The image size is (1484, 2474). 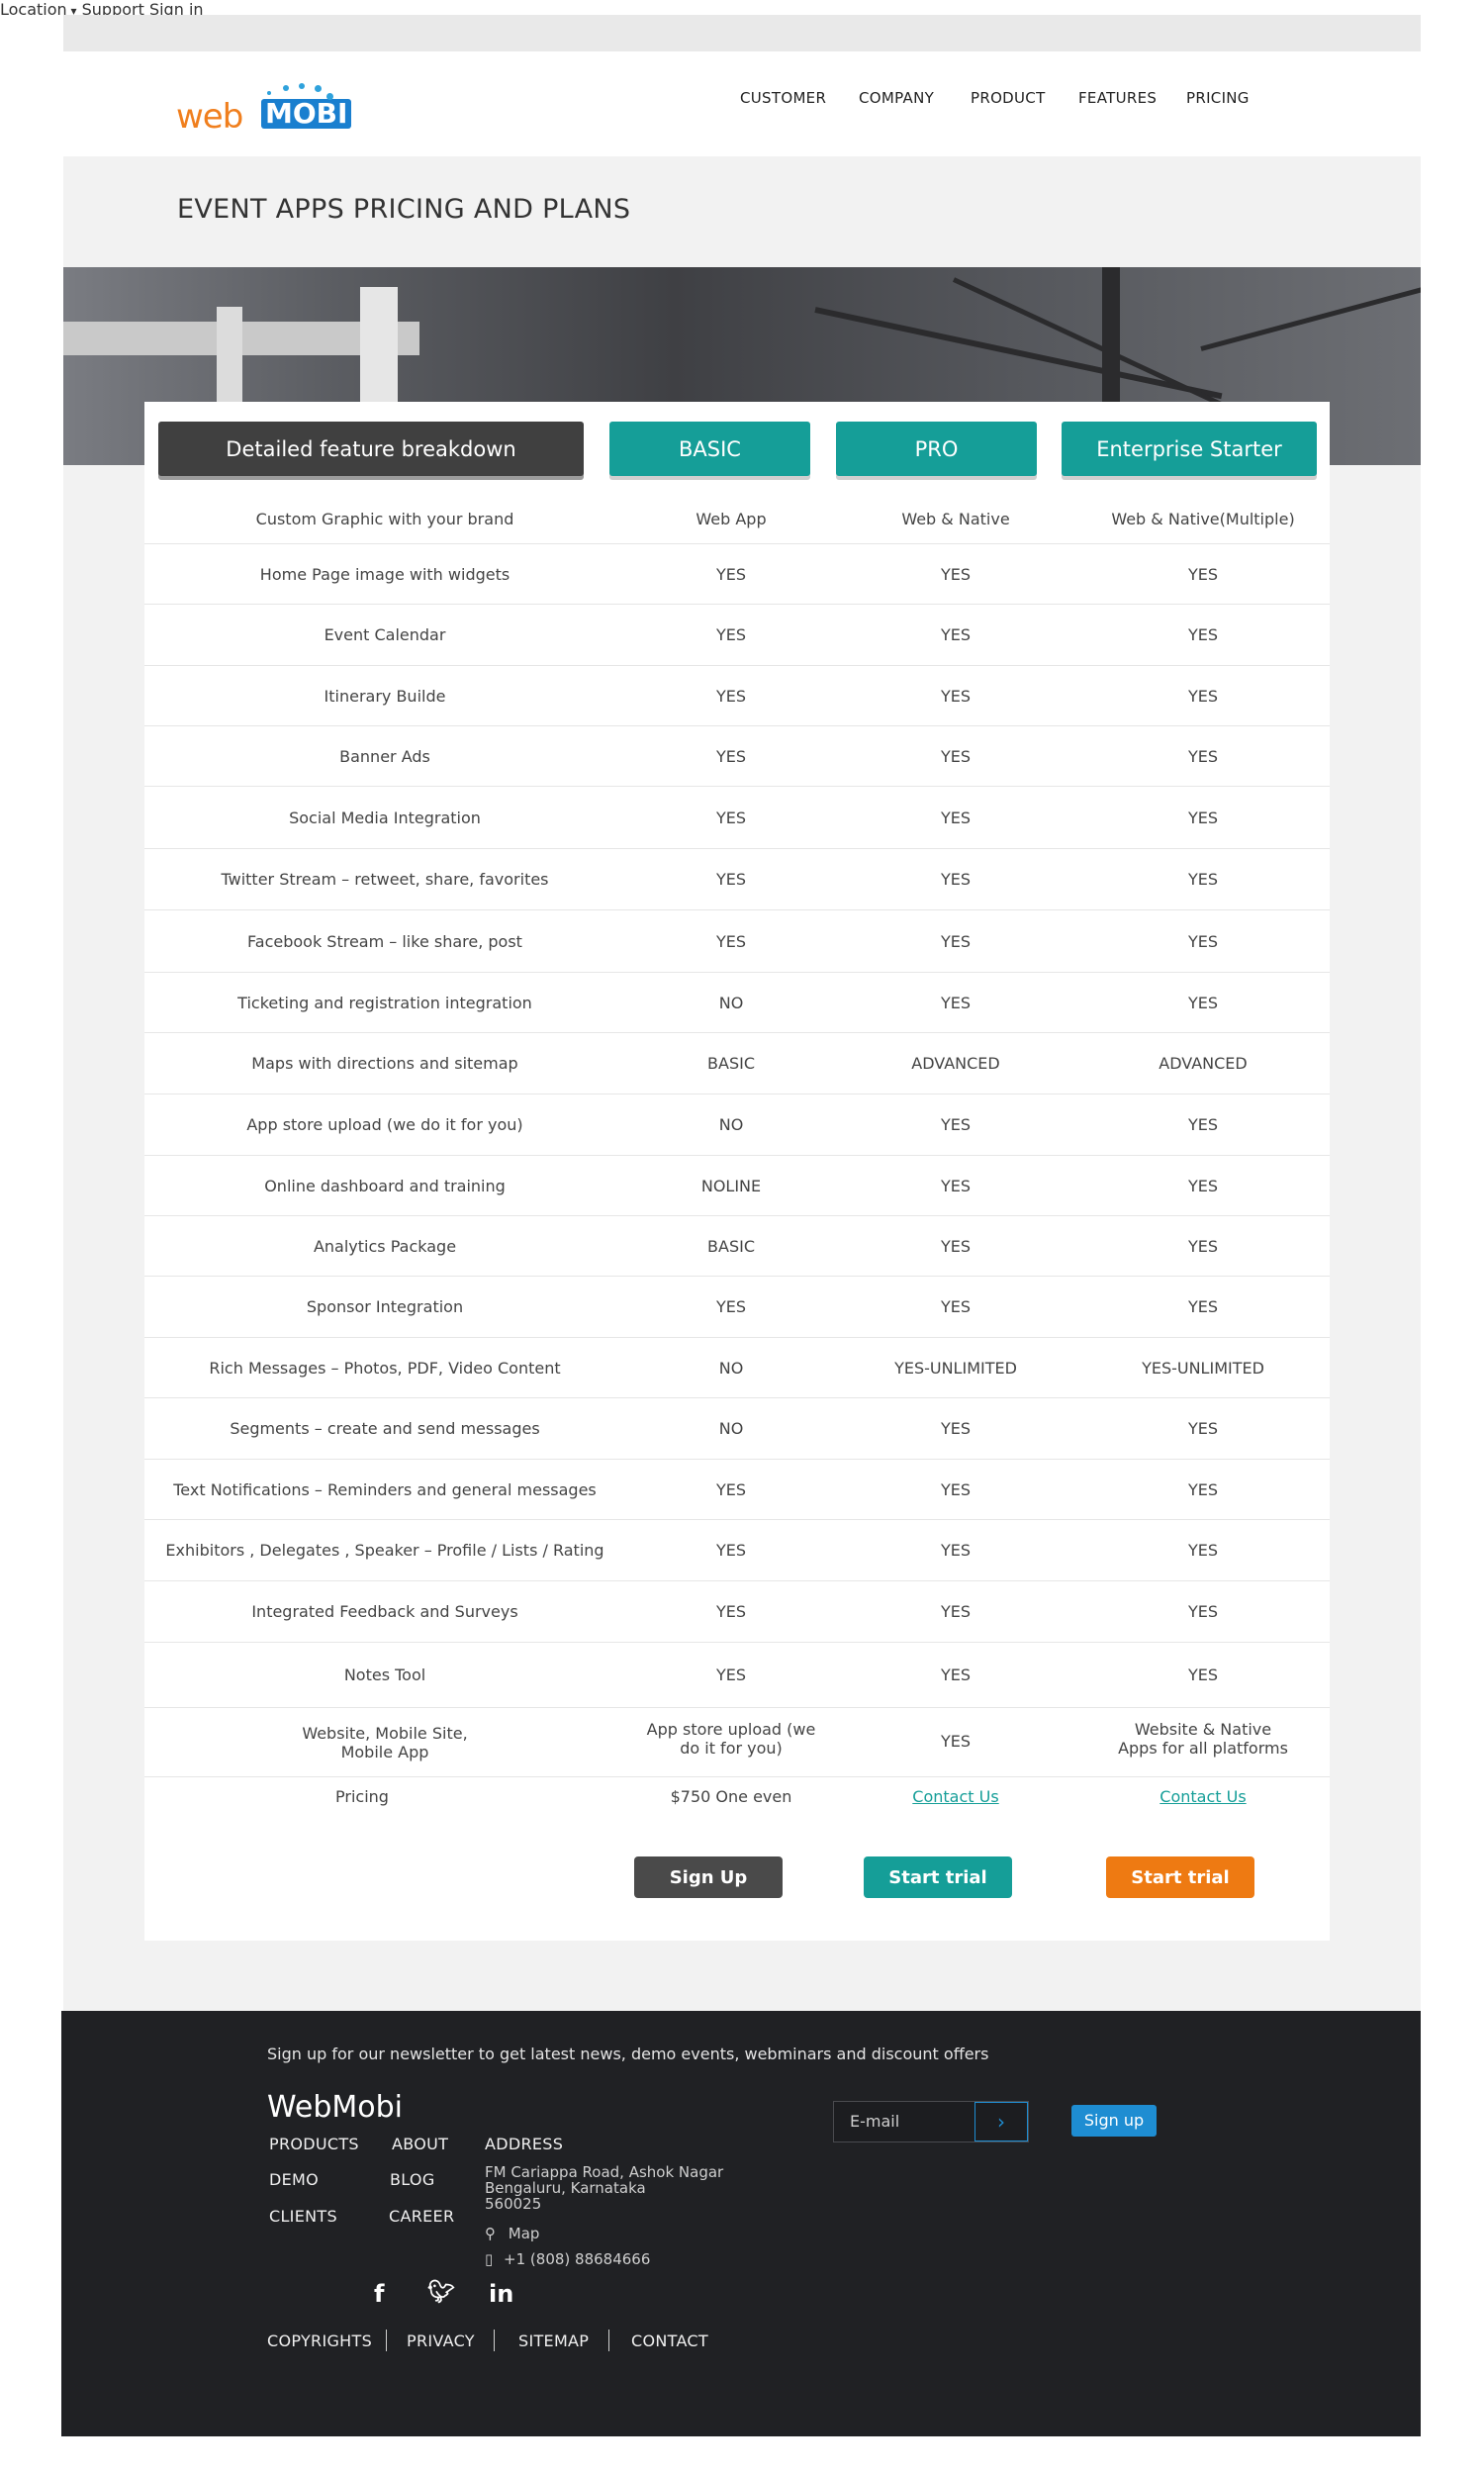 I want to click on enterprise-value-line: Apps for all platforms, so click(x=1203, y=1749).